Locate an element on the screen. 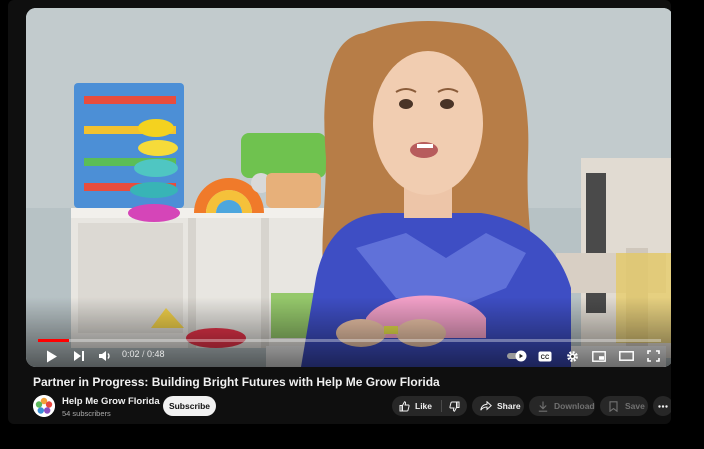 The width and height of the screenshot is (704, 449). download-label: Download is located at coordinates (574, 406).